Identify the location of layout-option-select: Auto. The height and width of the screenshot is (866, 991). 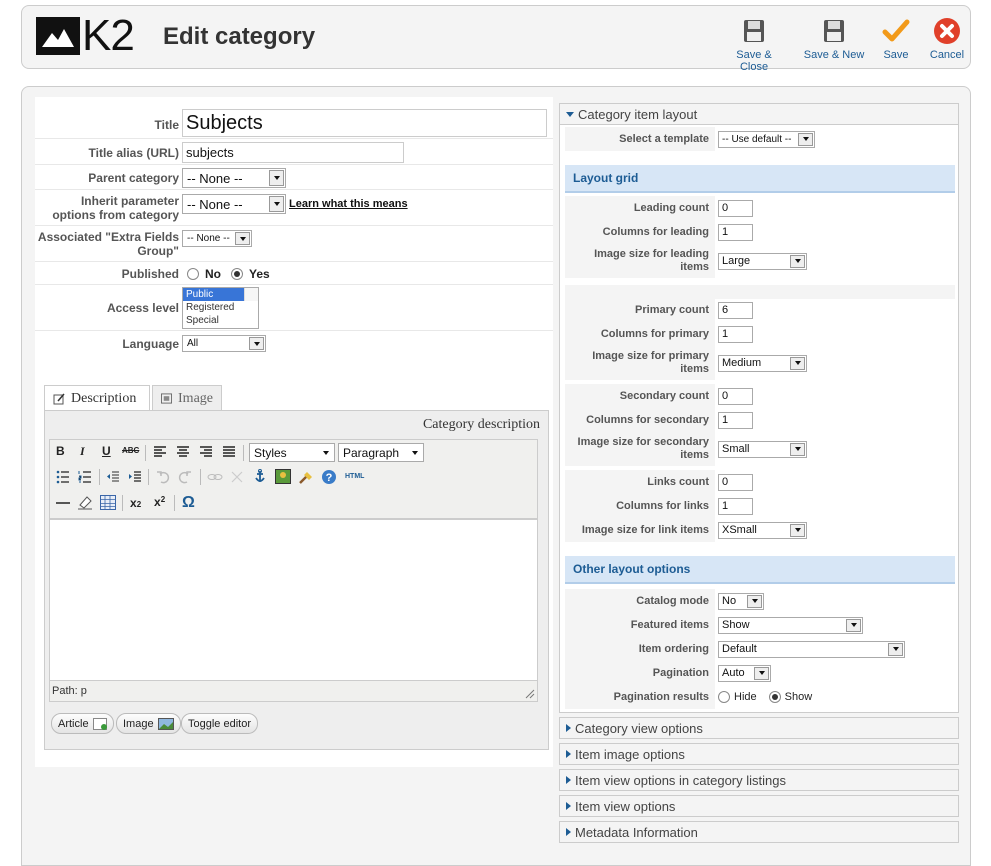
(744, 673).